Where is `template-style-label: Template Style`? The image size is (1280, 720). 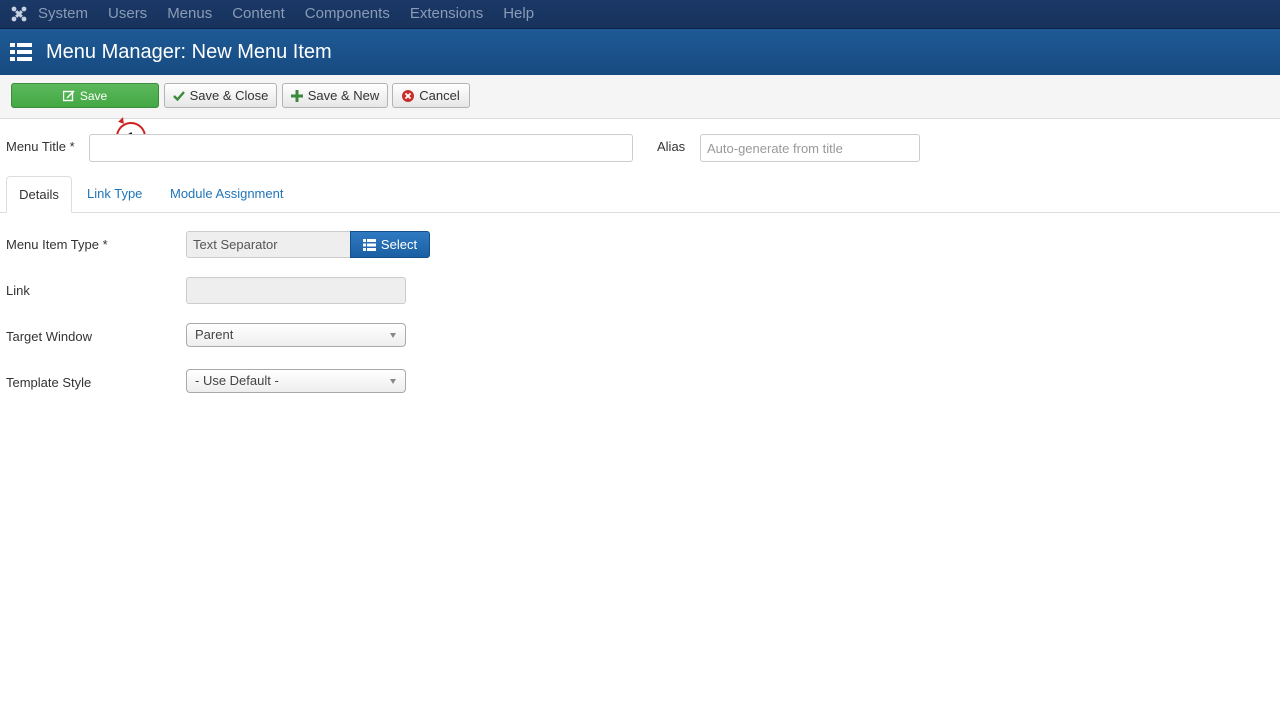
template-style-label: Template Style is located at coordinates (49, 382).